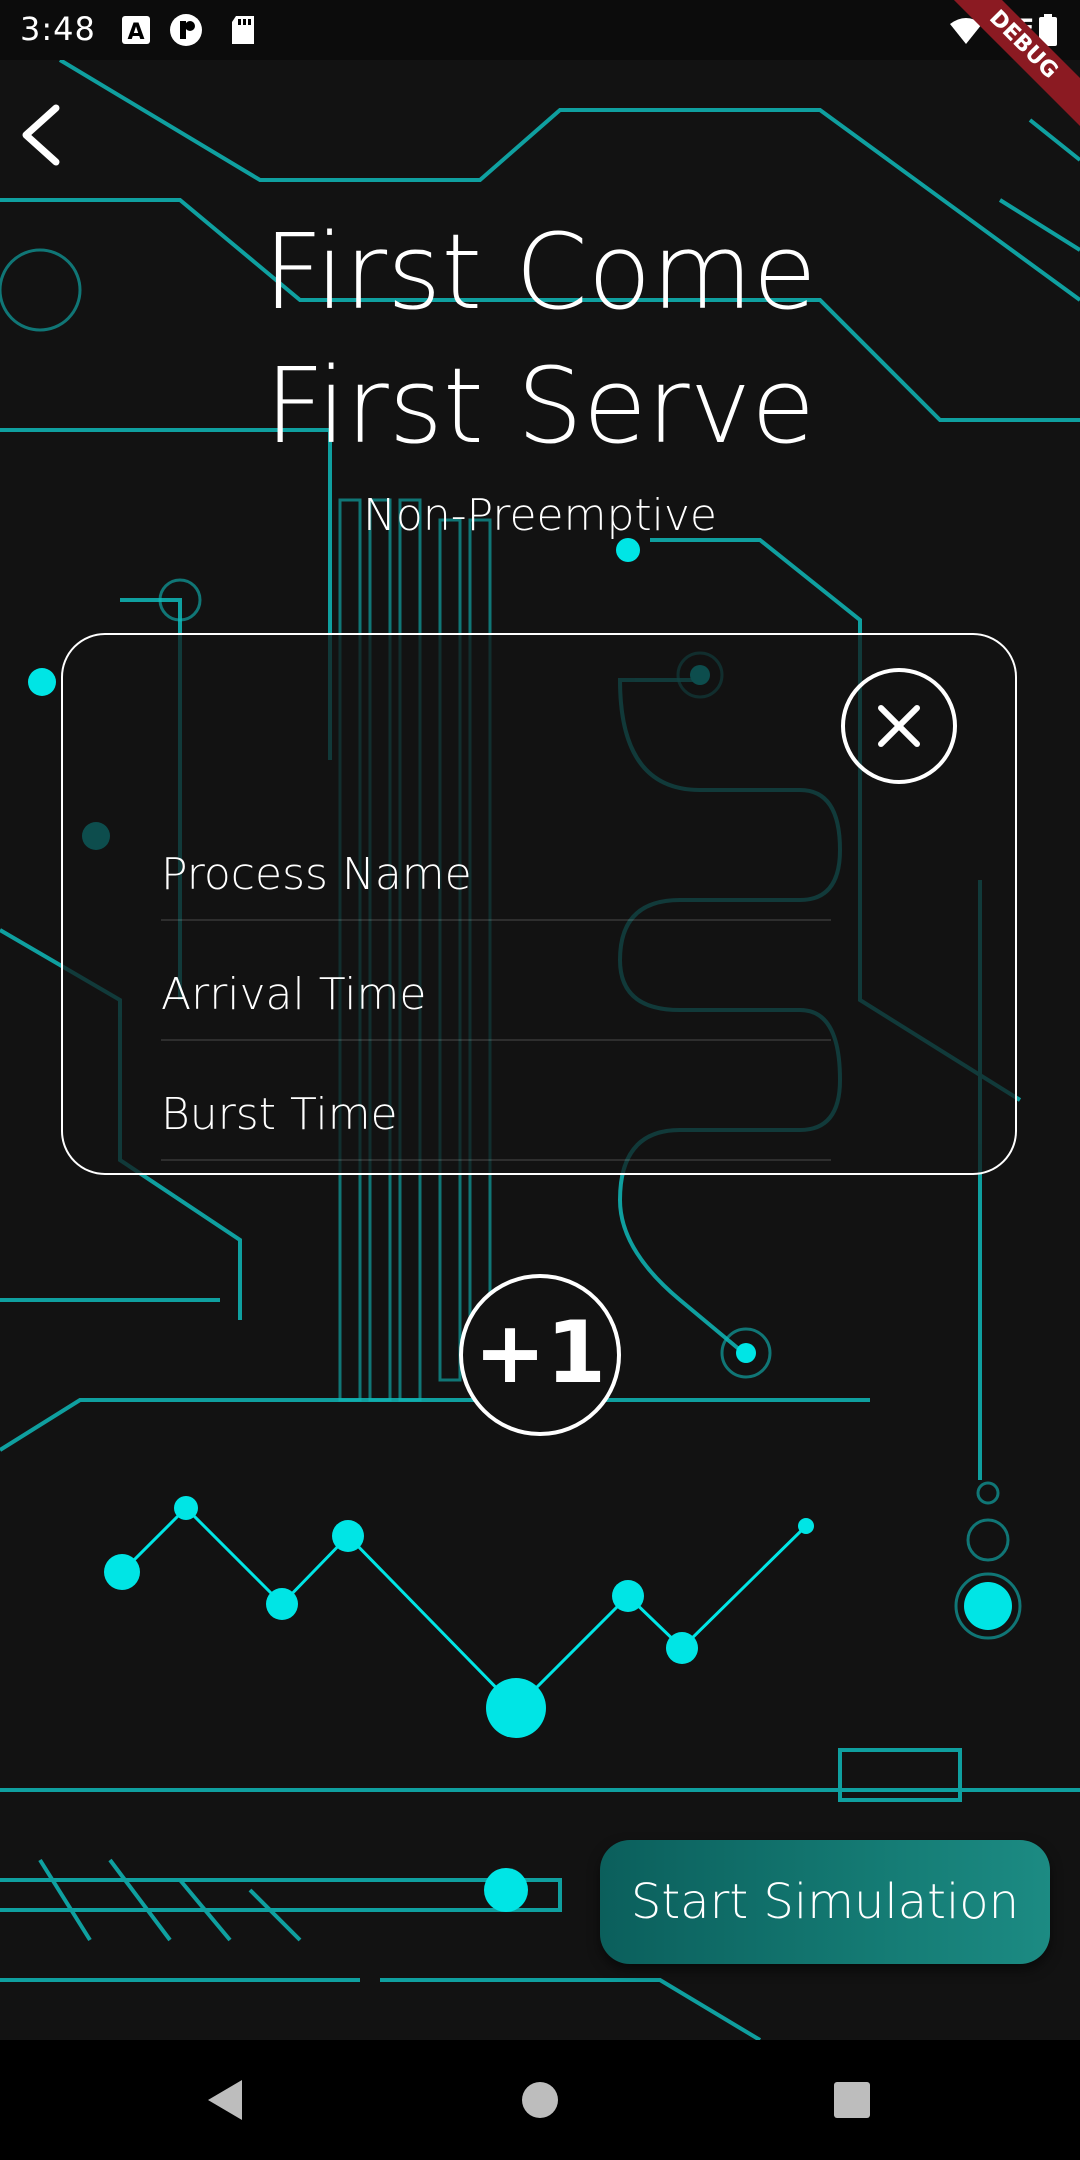 The width and height of the screenshot is (1080, 2160). I want to click on system-nav-bar, so click(540, 2100).